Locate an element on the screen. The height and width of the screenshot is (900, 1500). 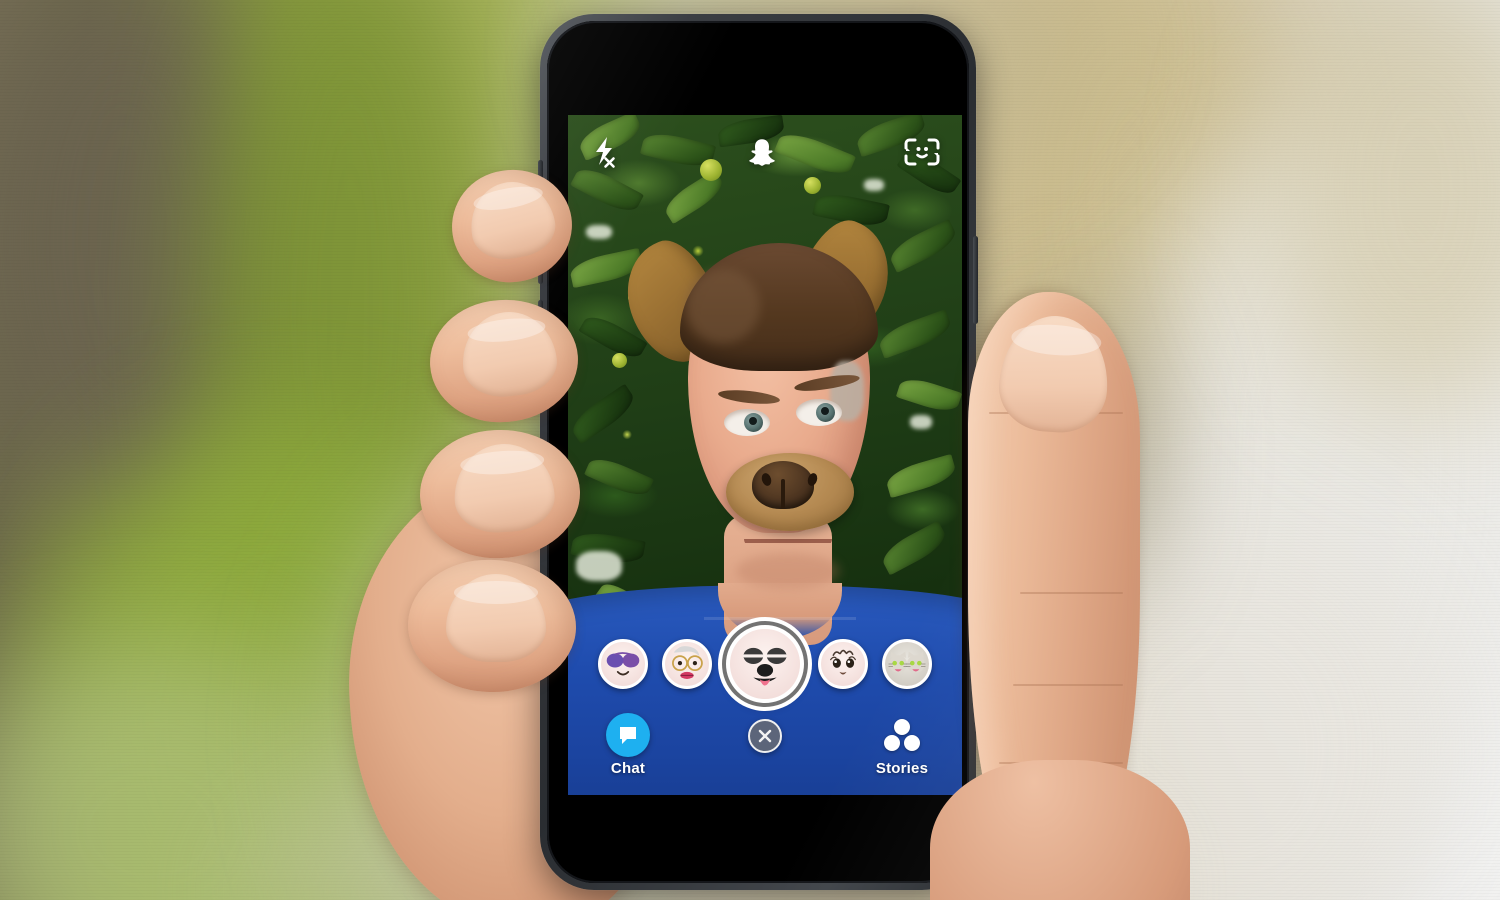
stories-button: Stories is located at coordinates (902, 745).